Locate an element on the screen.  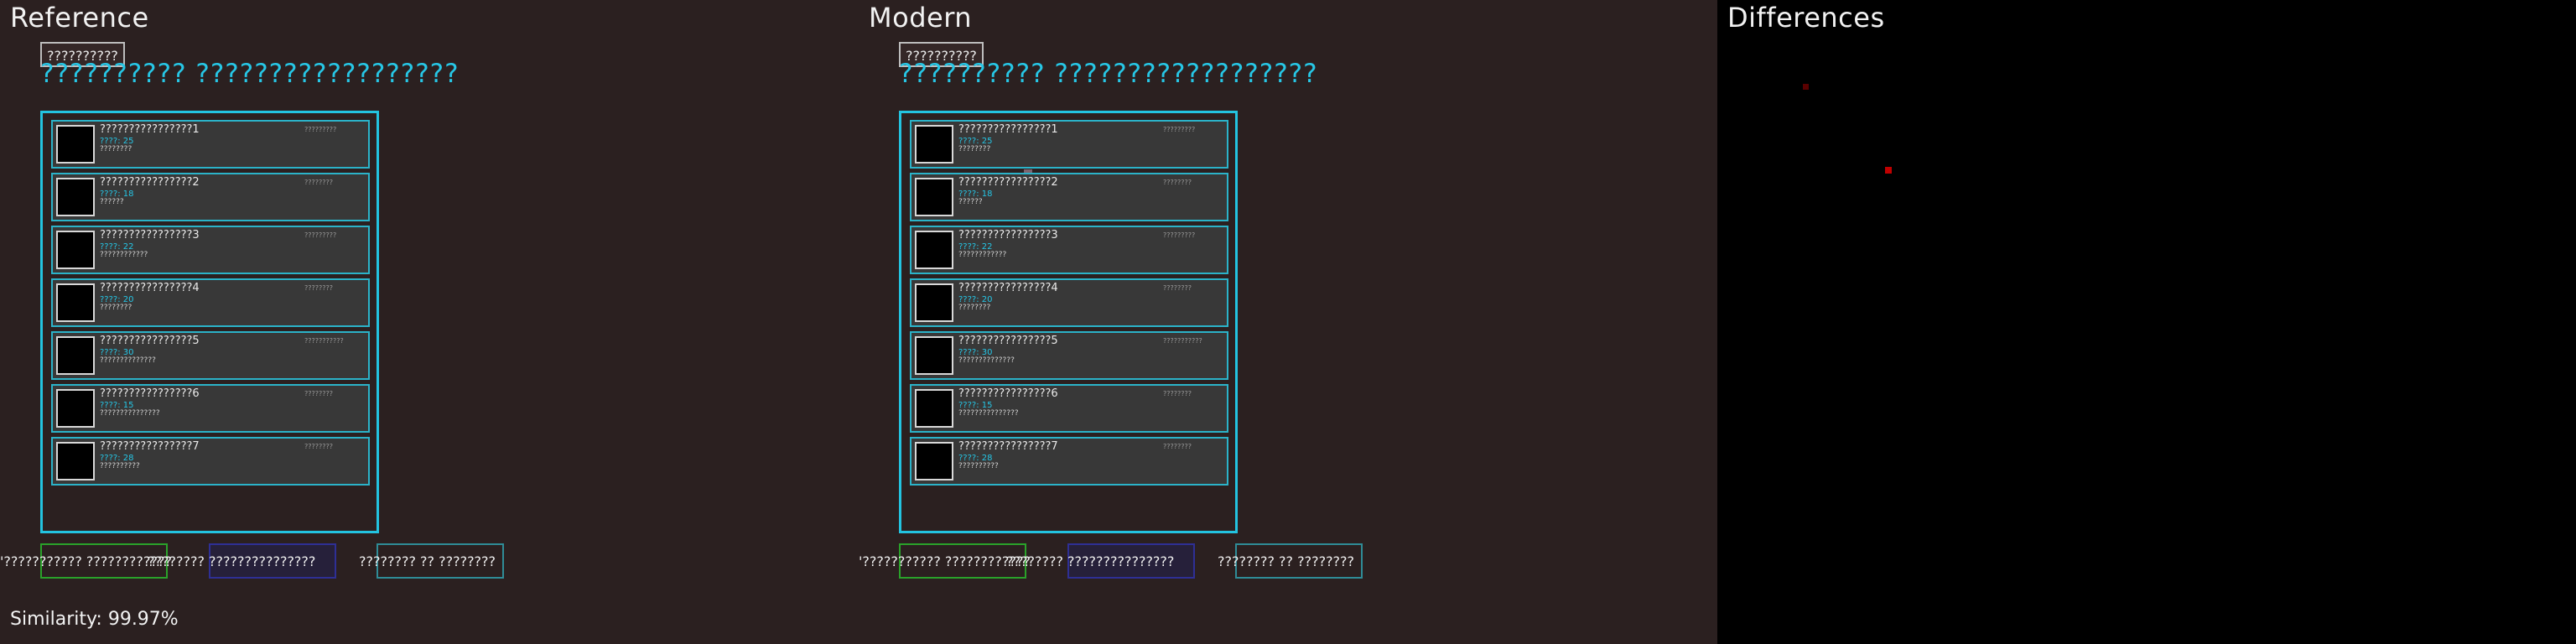
similarity-readout: Similarity: 99.97% is located at coordinates (94, 619).